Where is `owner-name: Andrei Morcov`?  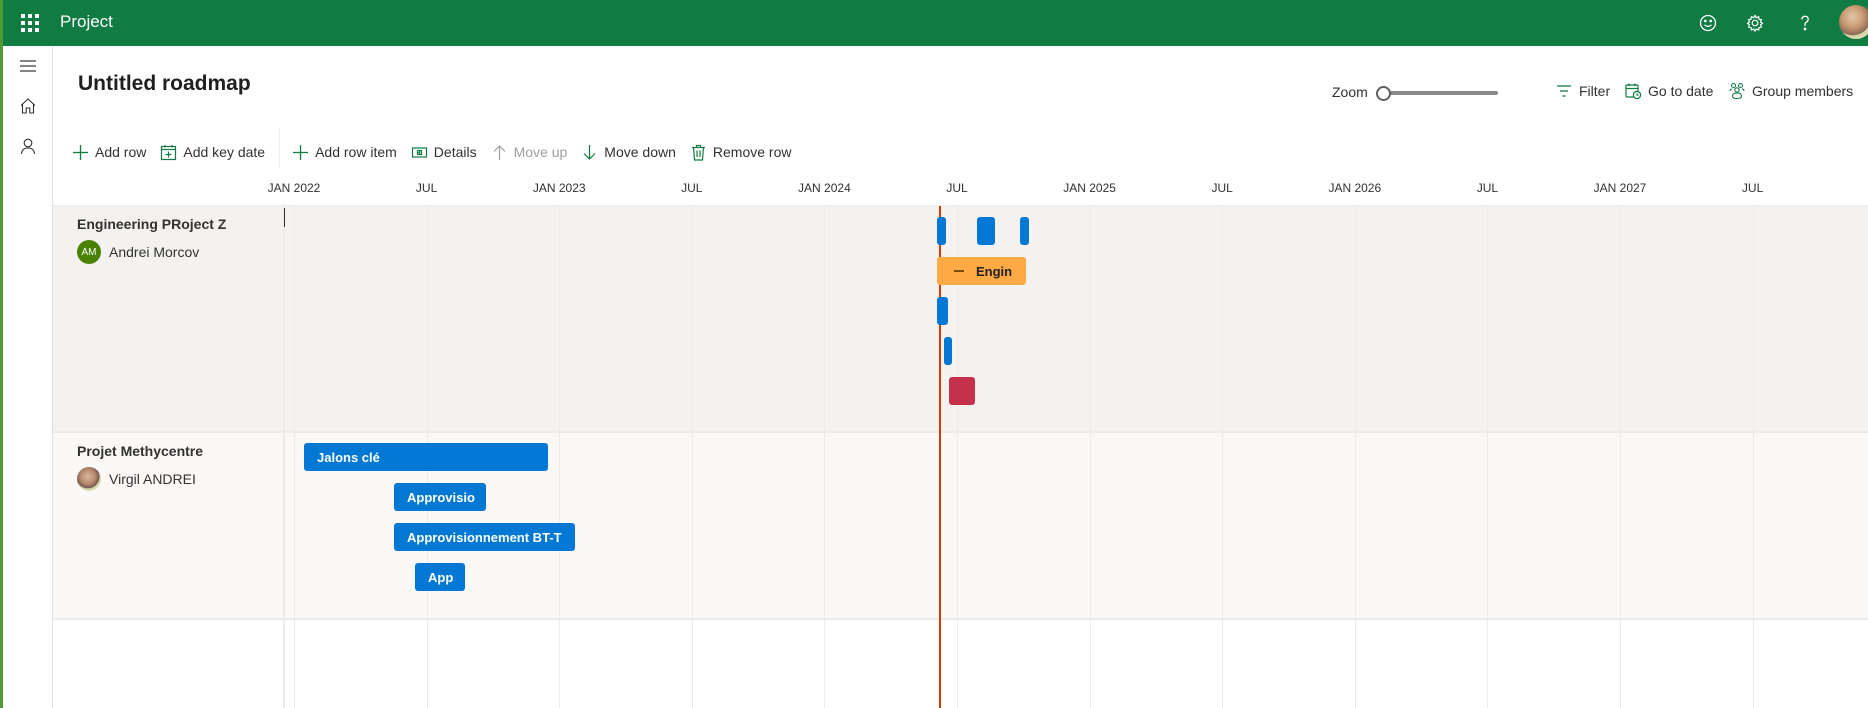
owner-name: Andrei Morcov is located at coordinates (154, 252).